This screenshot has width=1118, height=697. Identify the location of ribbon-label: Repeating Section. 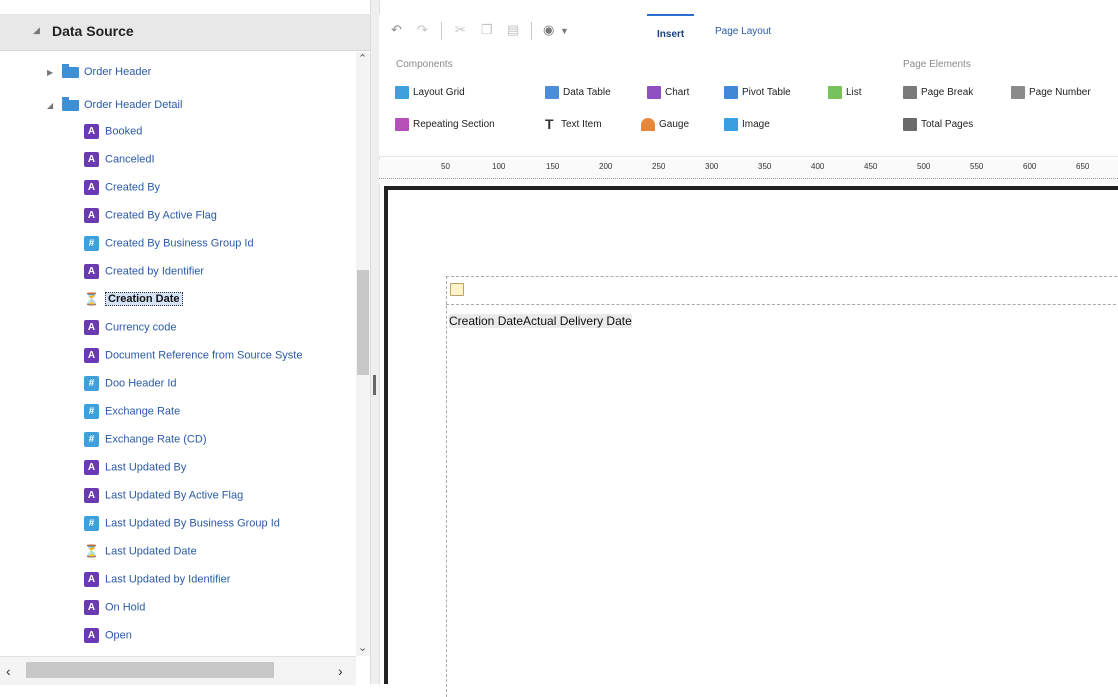
(454, 125).